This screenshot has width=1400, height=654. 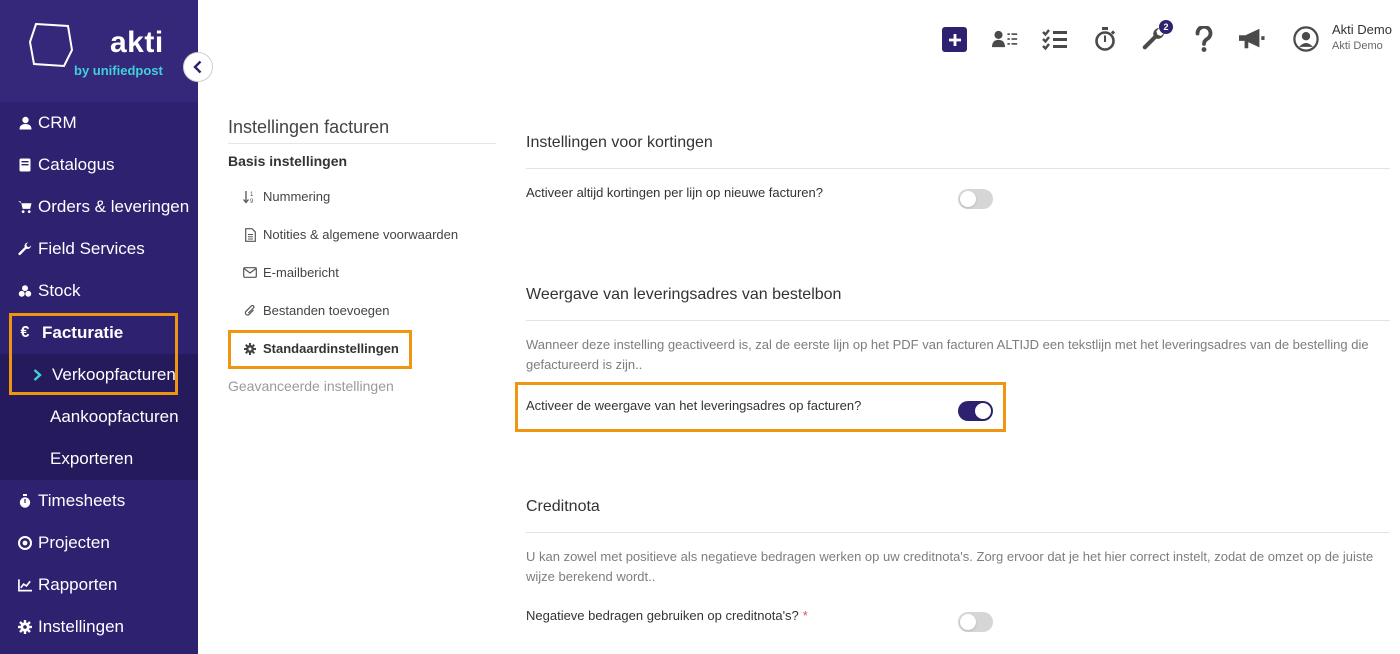 I want to click on sidebar-item-crm: CRM, so click(x=99, y=123).